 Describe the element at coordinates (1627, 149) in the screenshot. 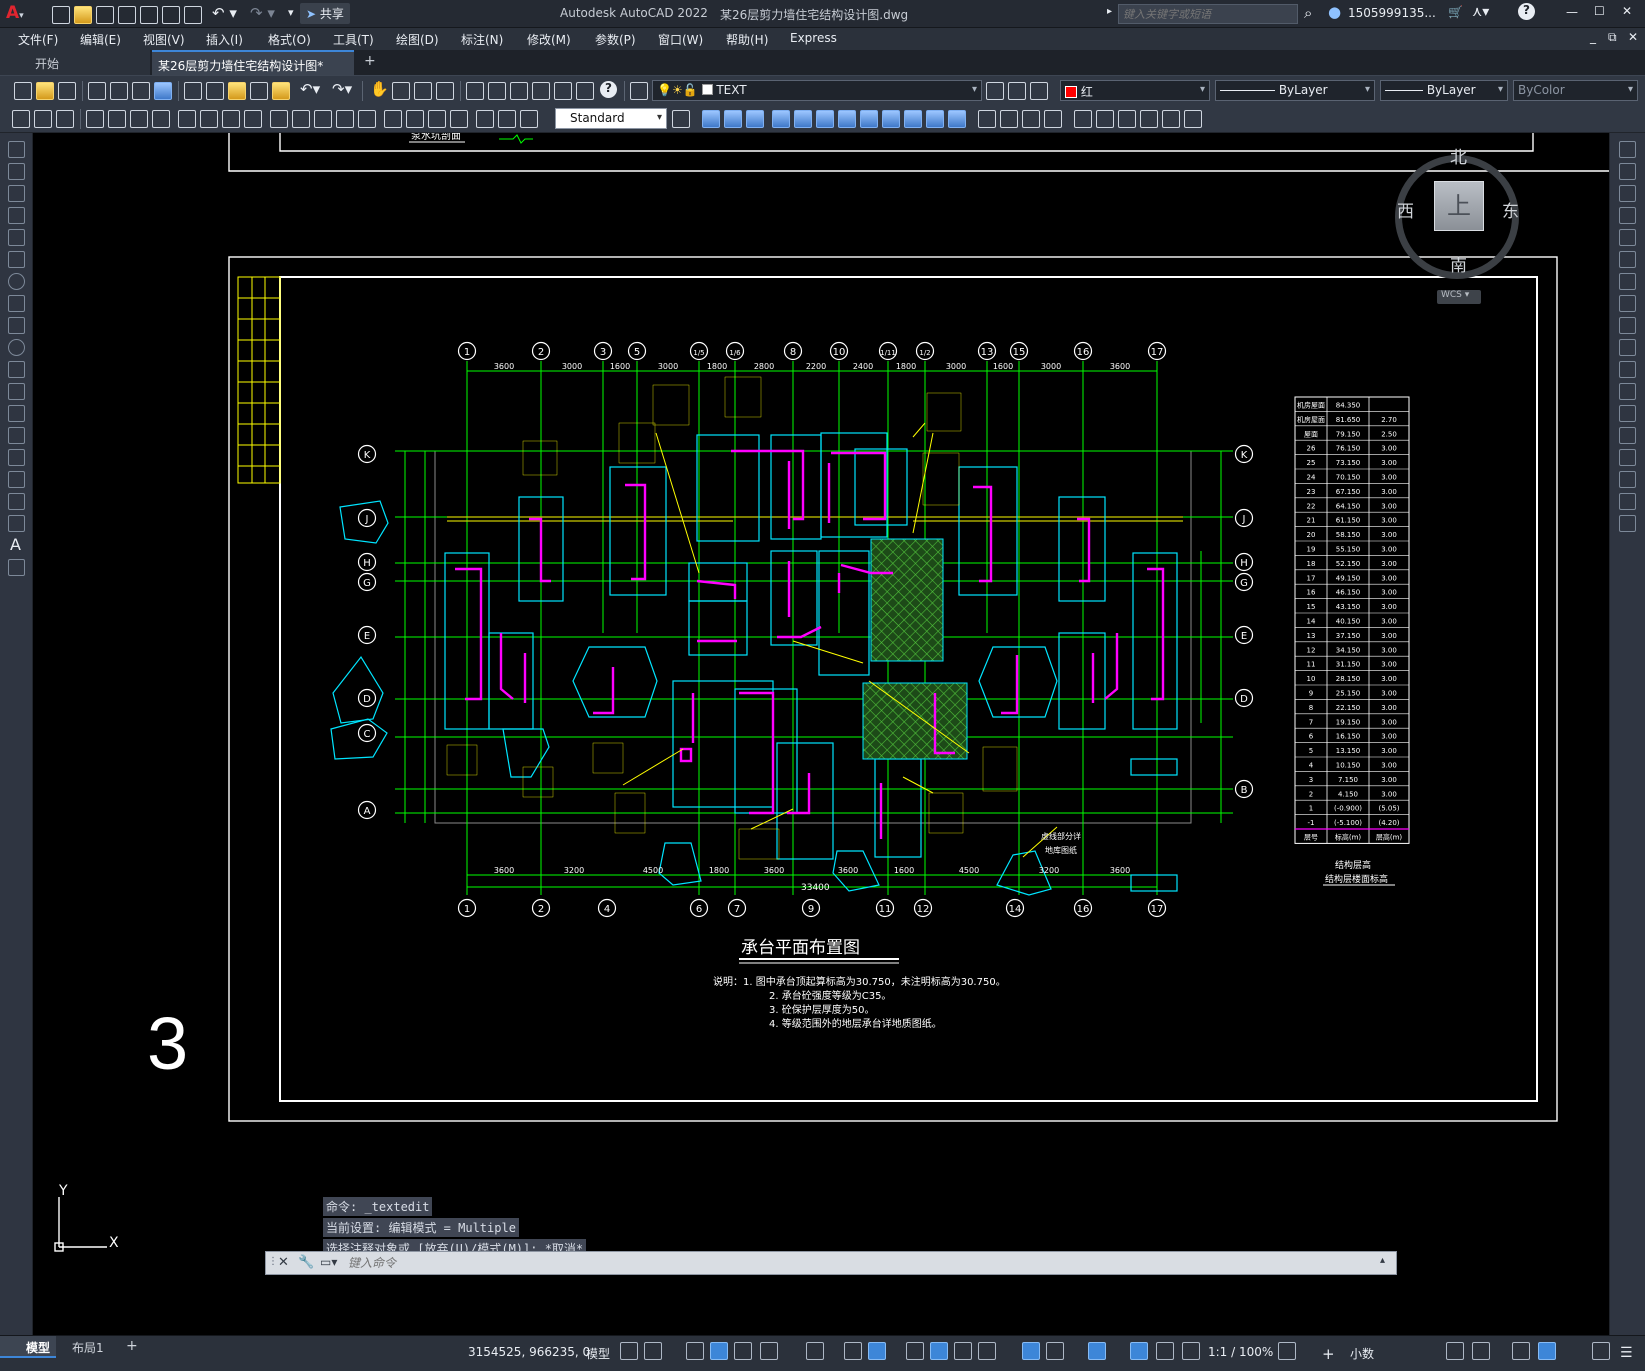

I see `erase-icon` at that location.